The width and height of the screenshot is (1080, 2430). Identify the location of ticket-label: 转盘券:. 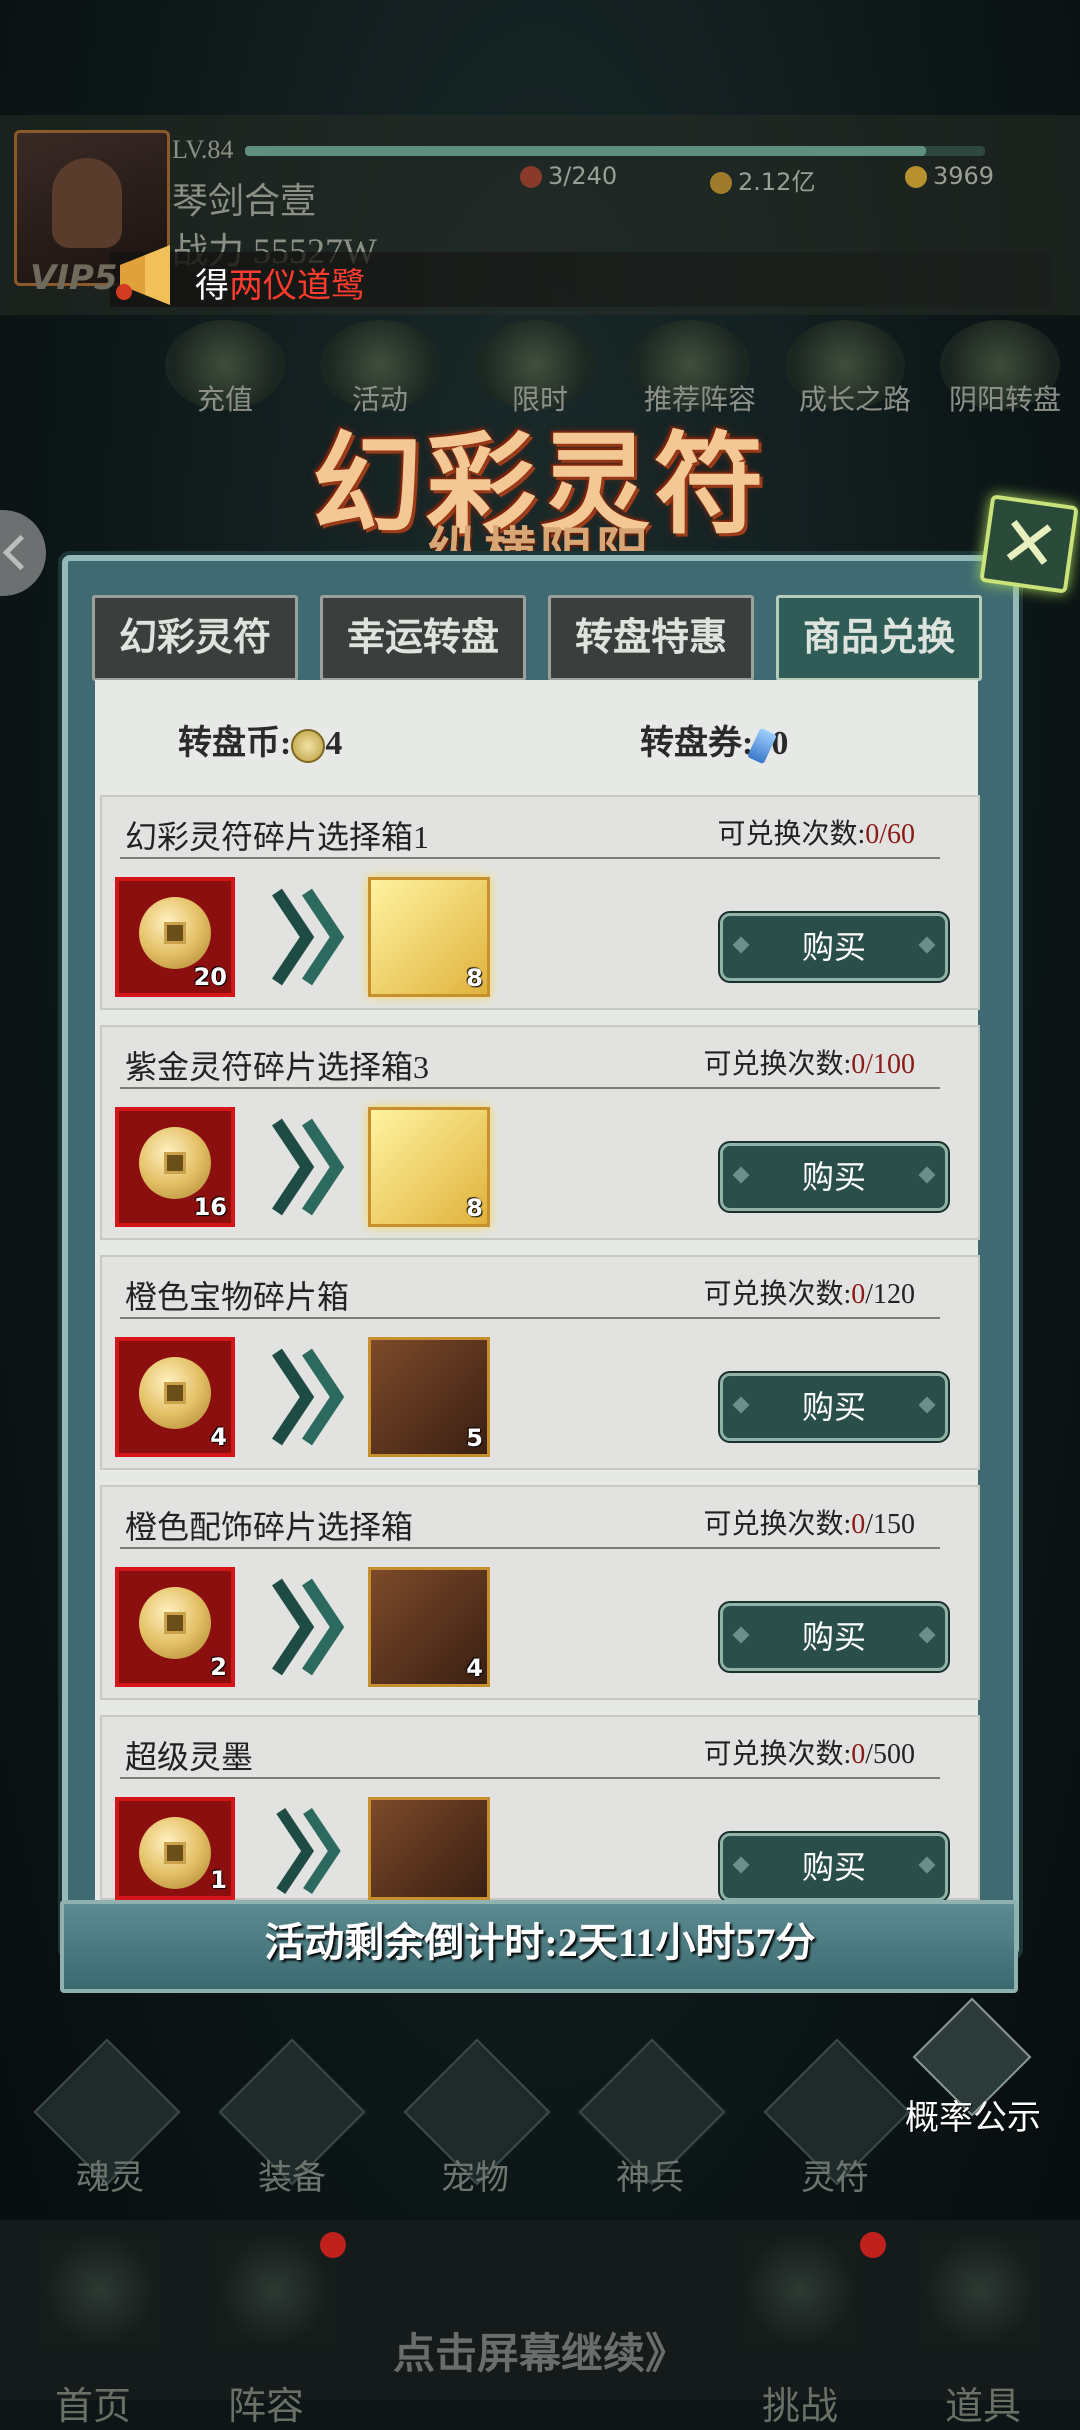
(697, 743).